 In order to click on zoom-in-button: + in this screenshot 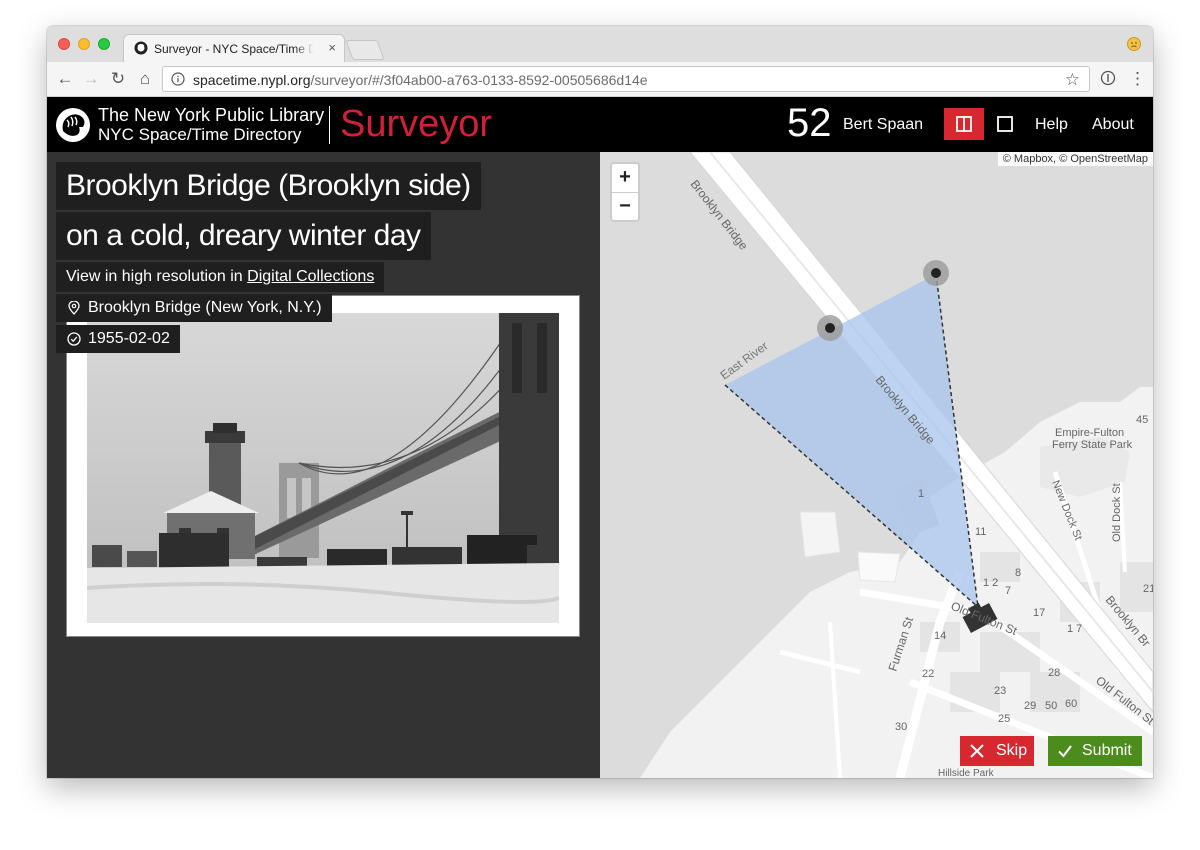, I will do `click(625, 178)`.